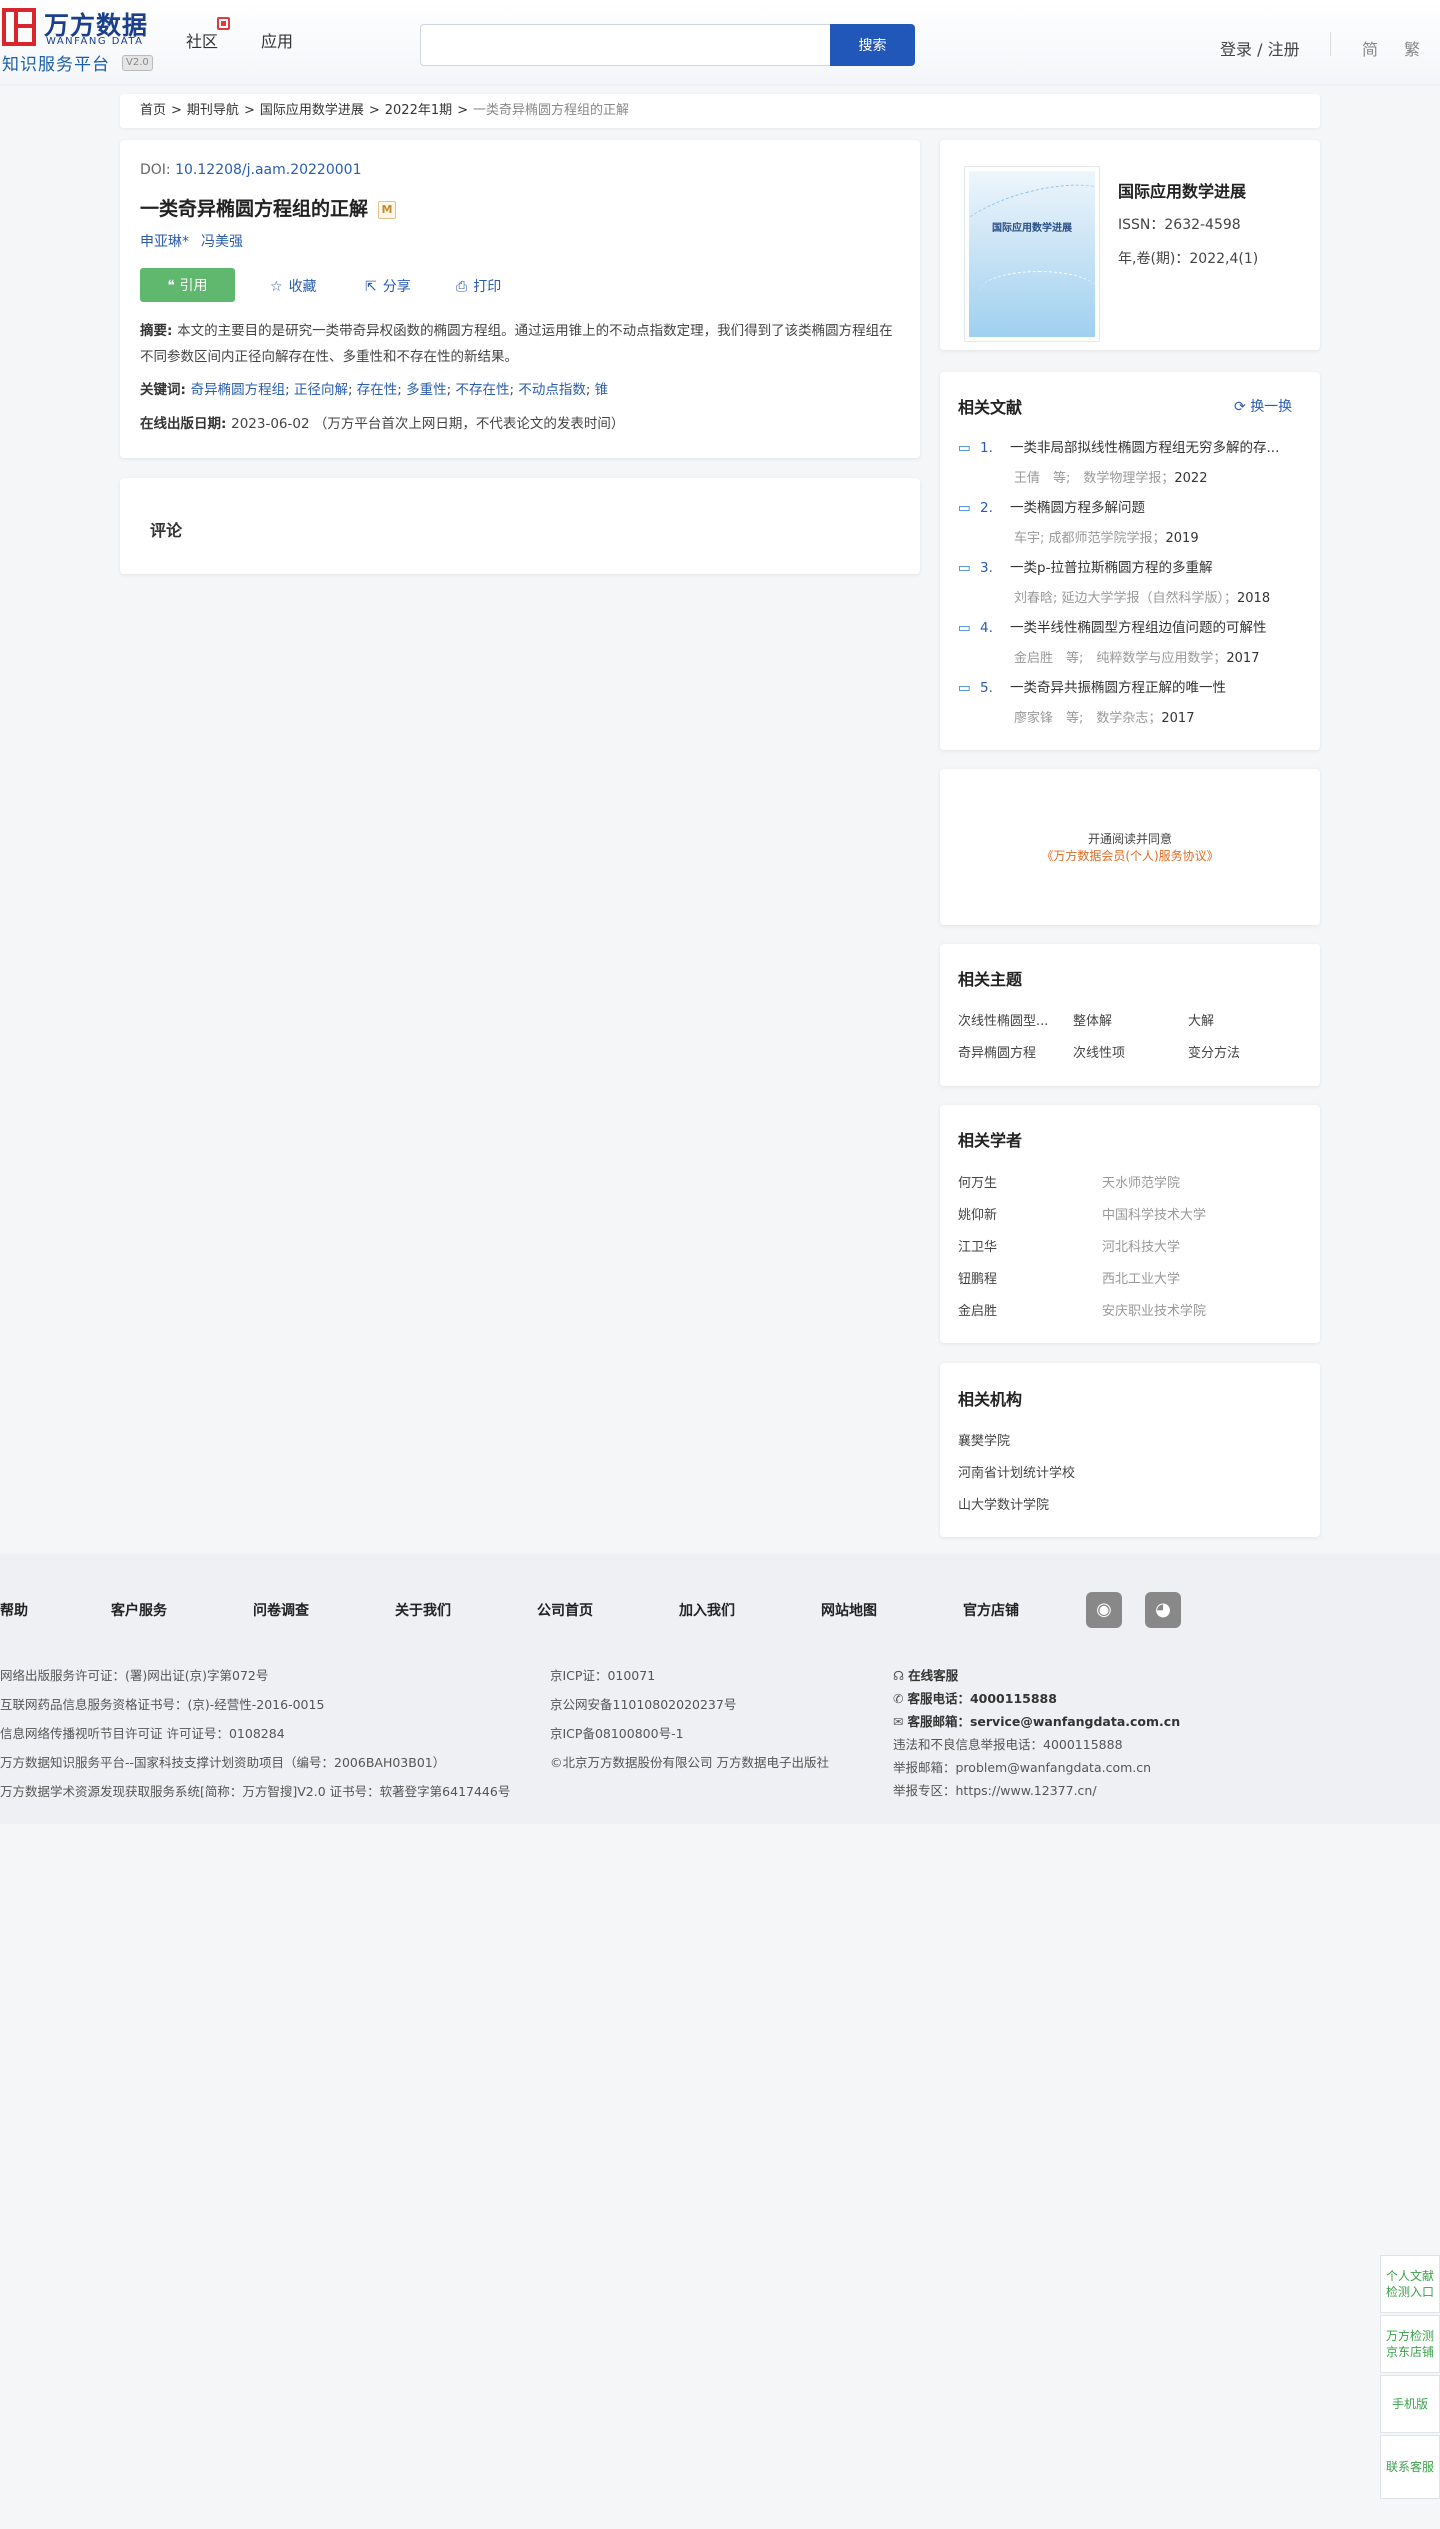  Describe the element at coordinates (977, 1277) in the screenshot. I see `scholar-name: 钮鹏程` at that location.